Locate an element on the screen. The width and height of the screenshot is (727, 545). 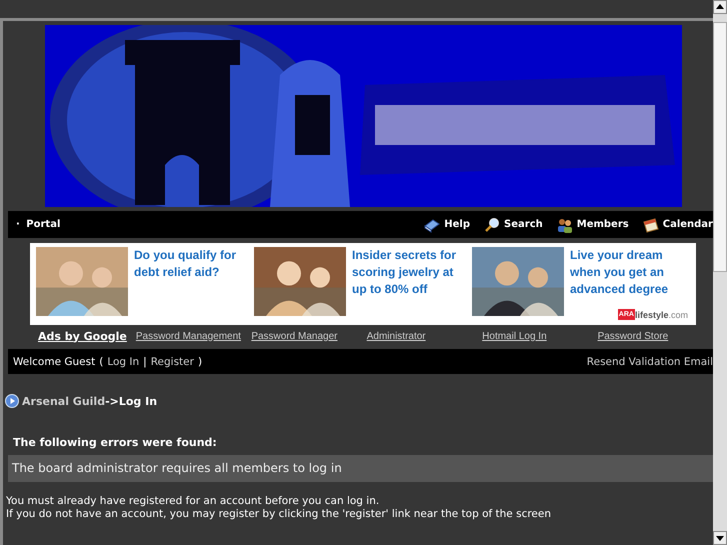
bracket: ) is located at coordinates (200, 362).